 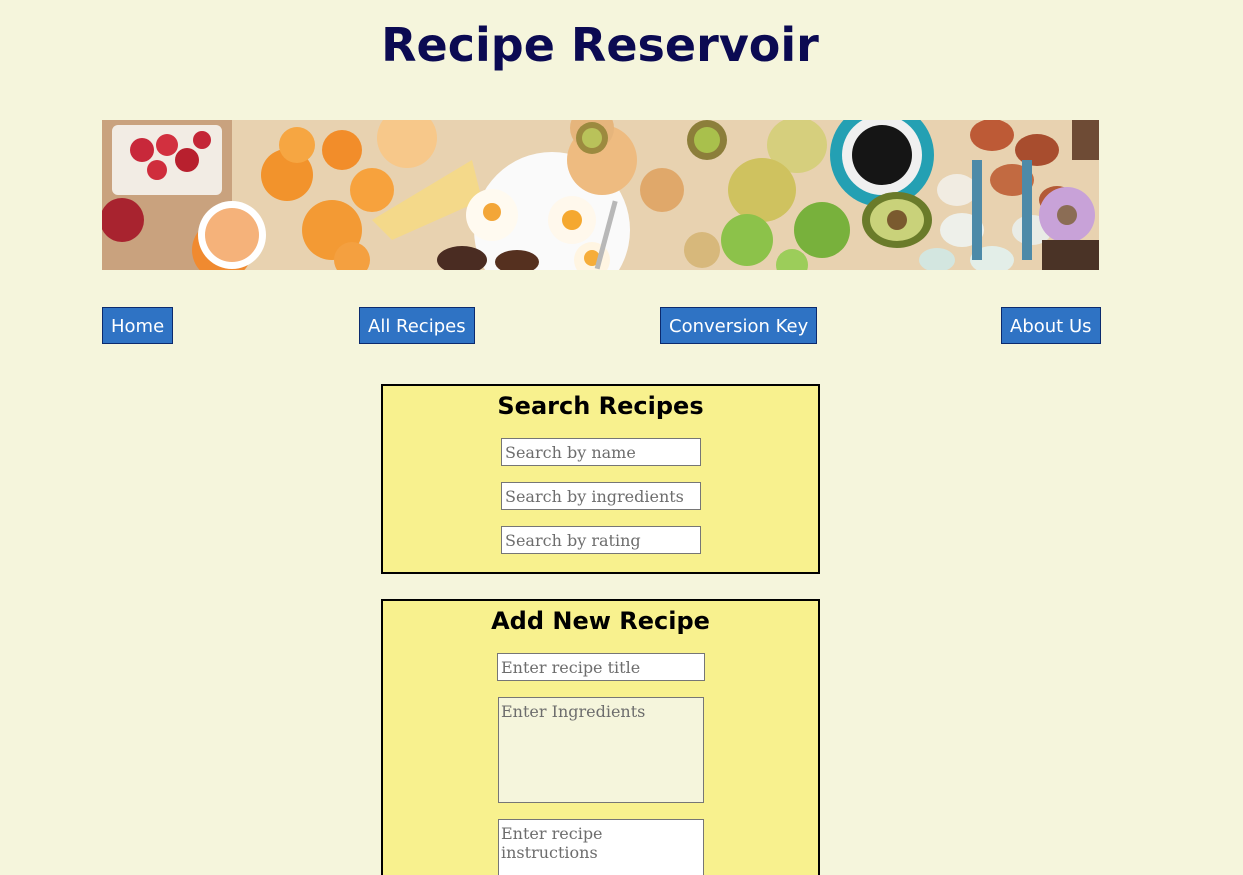 I want to click on search-recipes-title: Search Recipes, so click(x=600, y=406).